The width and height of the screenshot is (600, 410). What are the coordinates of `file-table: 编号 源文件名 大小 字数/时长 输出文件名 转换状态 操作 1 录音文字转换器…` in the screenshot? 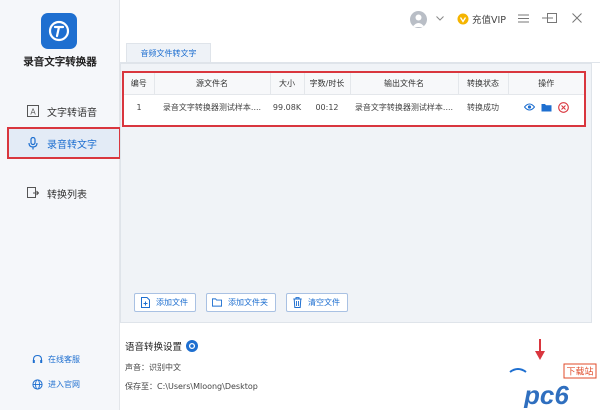 It's located at (354, 99).